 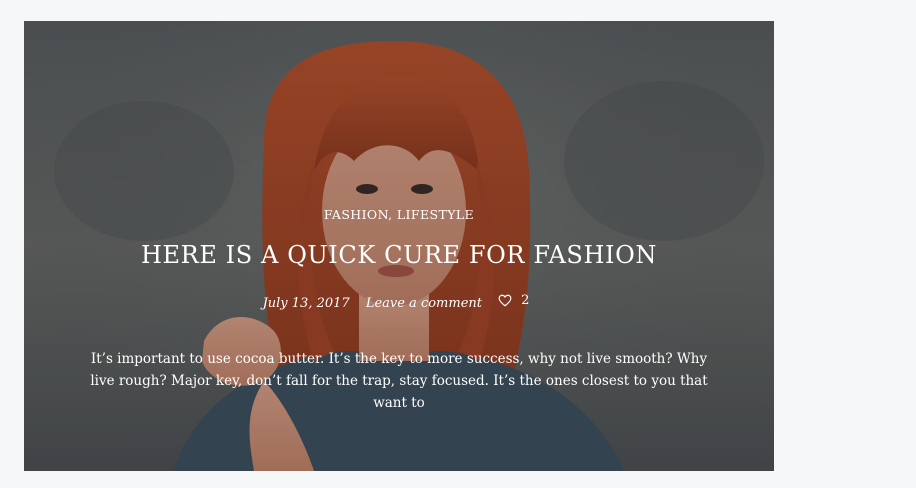 I want to click on post-categories: FASHION, LIFESTYLE, so click(x=399, y=214).